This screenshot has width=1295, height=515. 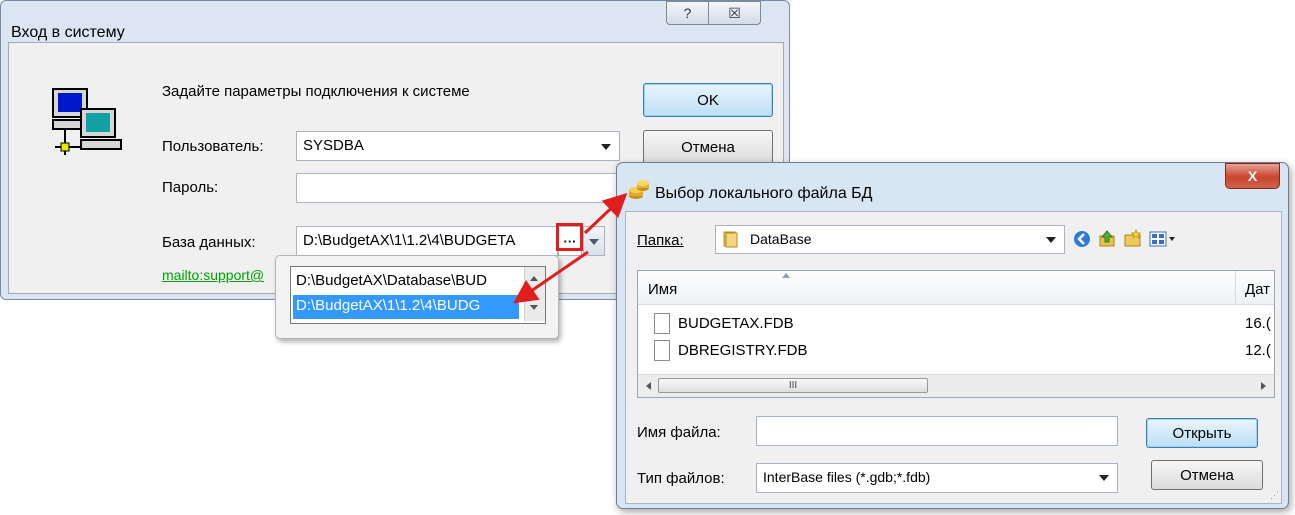 I want to click on db-dropdown-button, so click(x=594, y=241).